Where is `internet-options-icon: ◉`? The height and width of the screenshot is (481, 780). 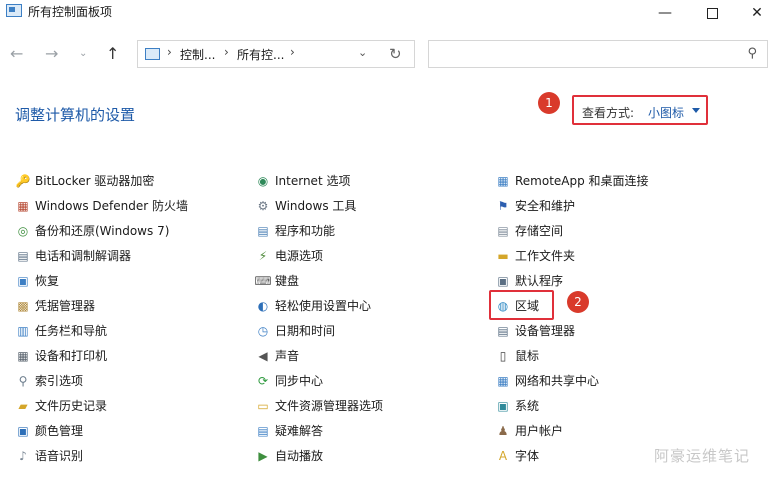 internet-options-icon: ◉ is located at coordinates (263, 180).